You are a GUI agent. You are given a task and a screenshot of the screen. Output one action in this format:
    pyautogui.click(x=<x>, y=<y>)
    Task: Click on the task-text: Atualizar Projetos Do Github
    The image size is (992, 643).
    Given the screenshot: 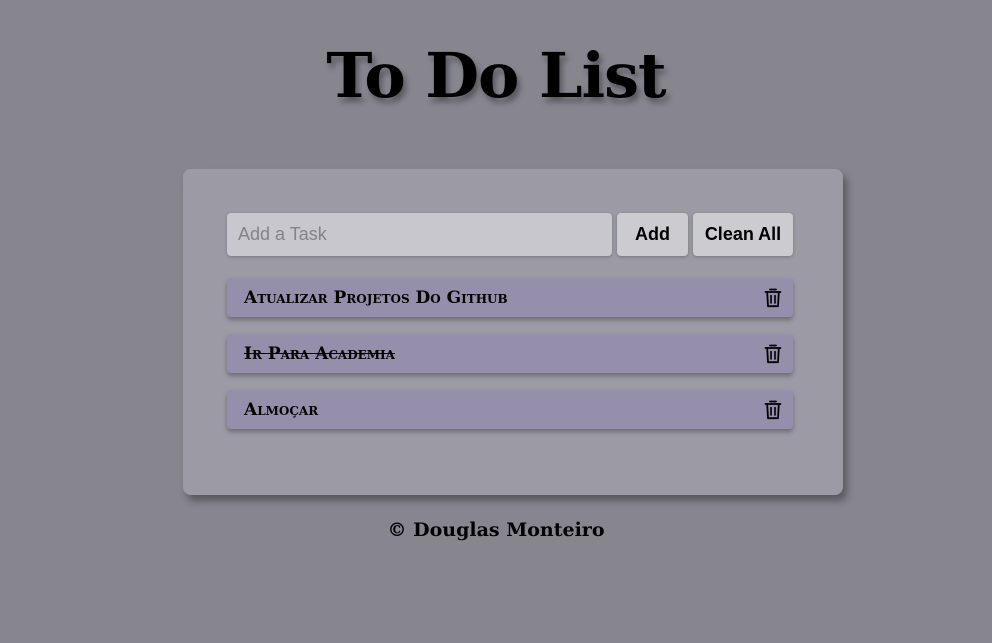 What is the action you would take?
    pyautogui.click(x=376, y=298)
    